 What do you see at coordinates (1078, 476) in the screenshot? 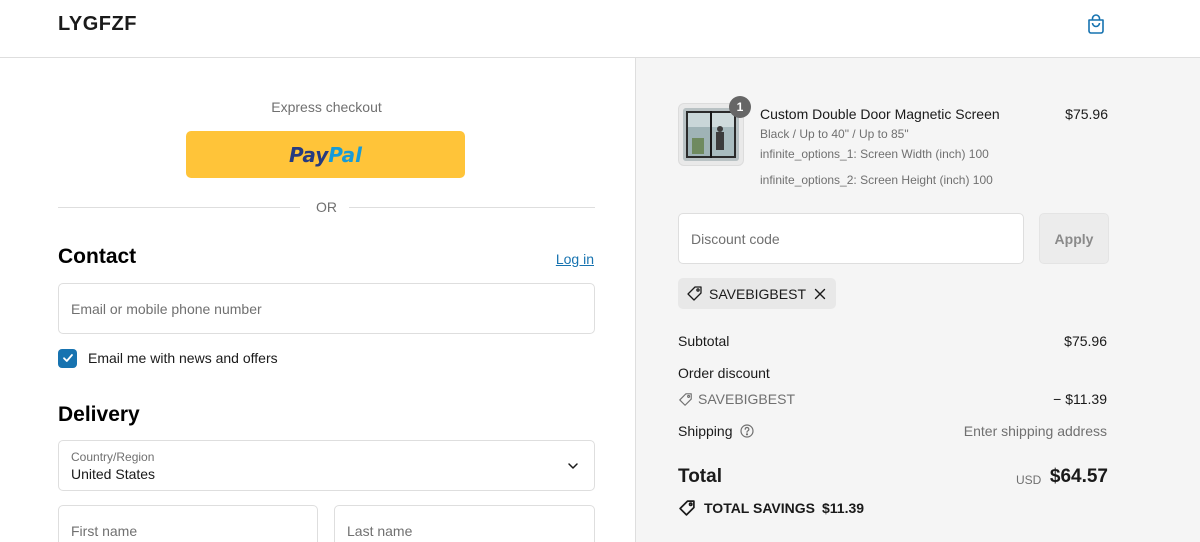
I see `total-value: $64.57` at bounding box center [1078, 476].